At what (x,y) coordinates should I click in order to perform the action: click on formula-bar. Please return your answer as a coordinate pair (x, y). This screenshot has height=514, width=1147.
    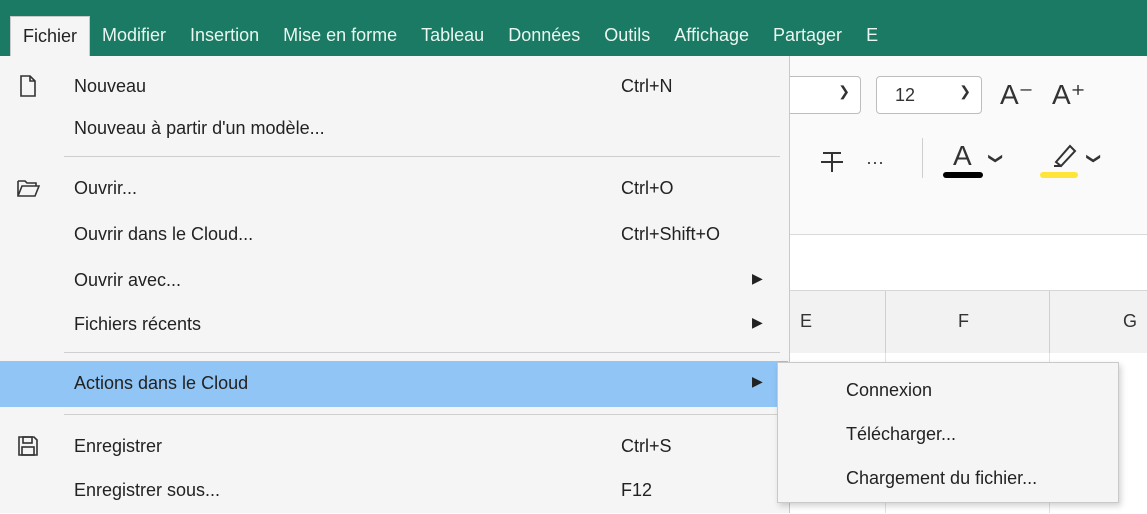
    Looking at the image, I should click on (968, 262).